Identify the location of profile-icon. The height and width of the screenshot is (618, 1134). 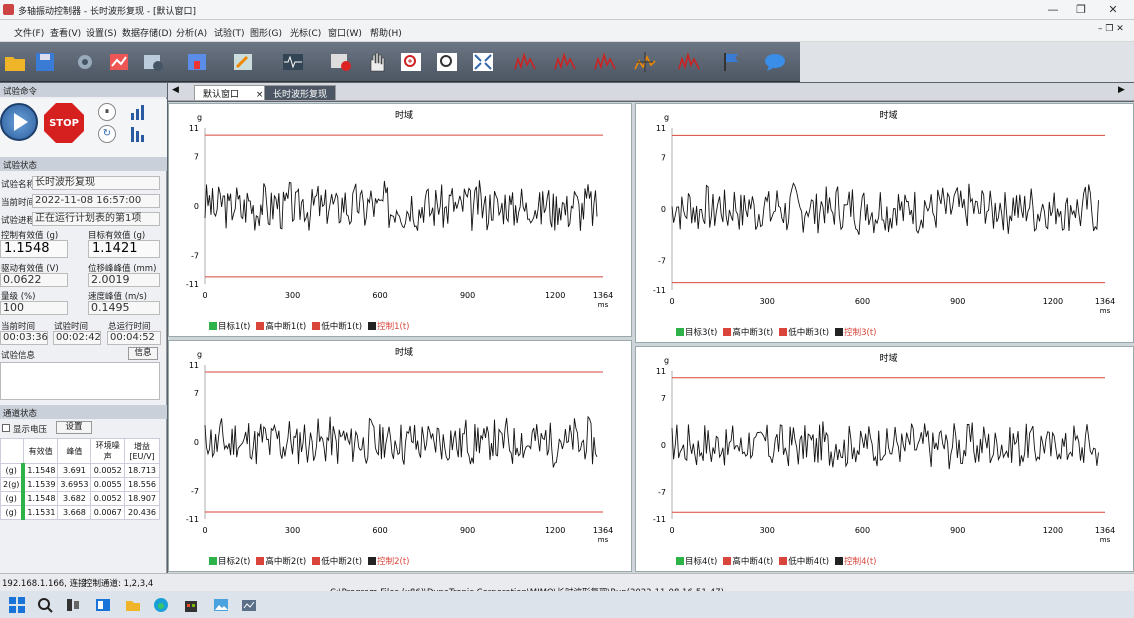
(153, 62).